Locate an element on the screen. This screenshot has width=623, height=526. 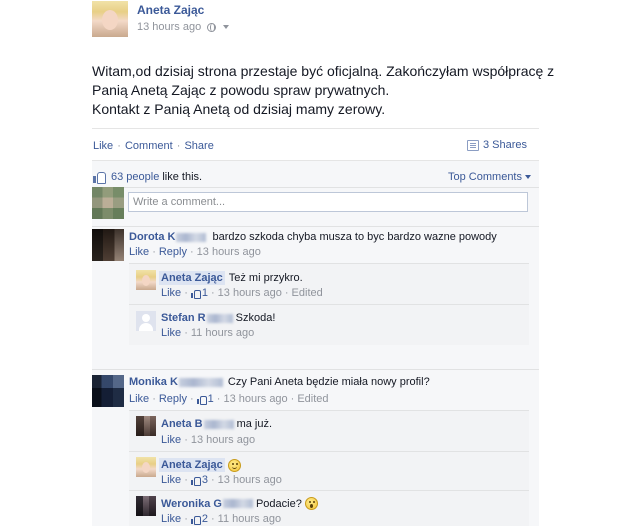
post-author-name: Aneta Zając is located at coordinates (170, 10).